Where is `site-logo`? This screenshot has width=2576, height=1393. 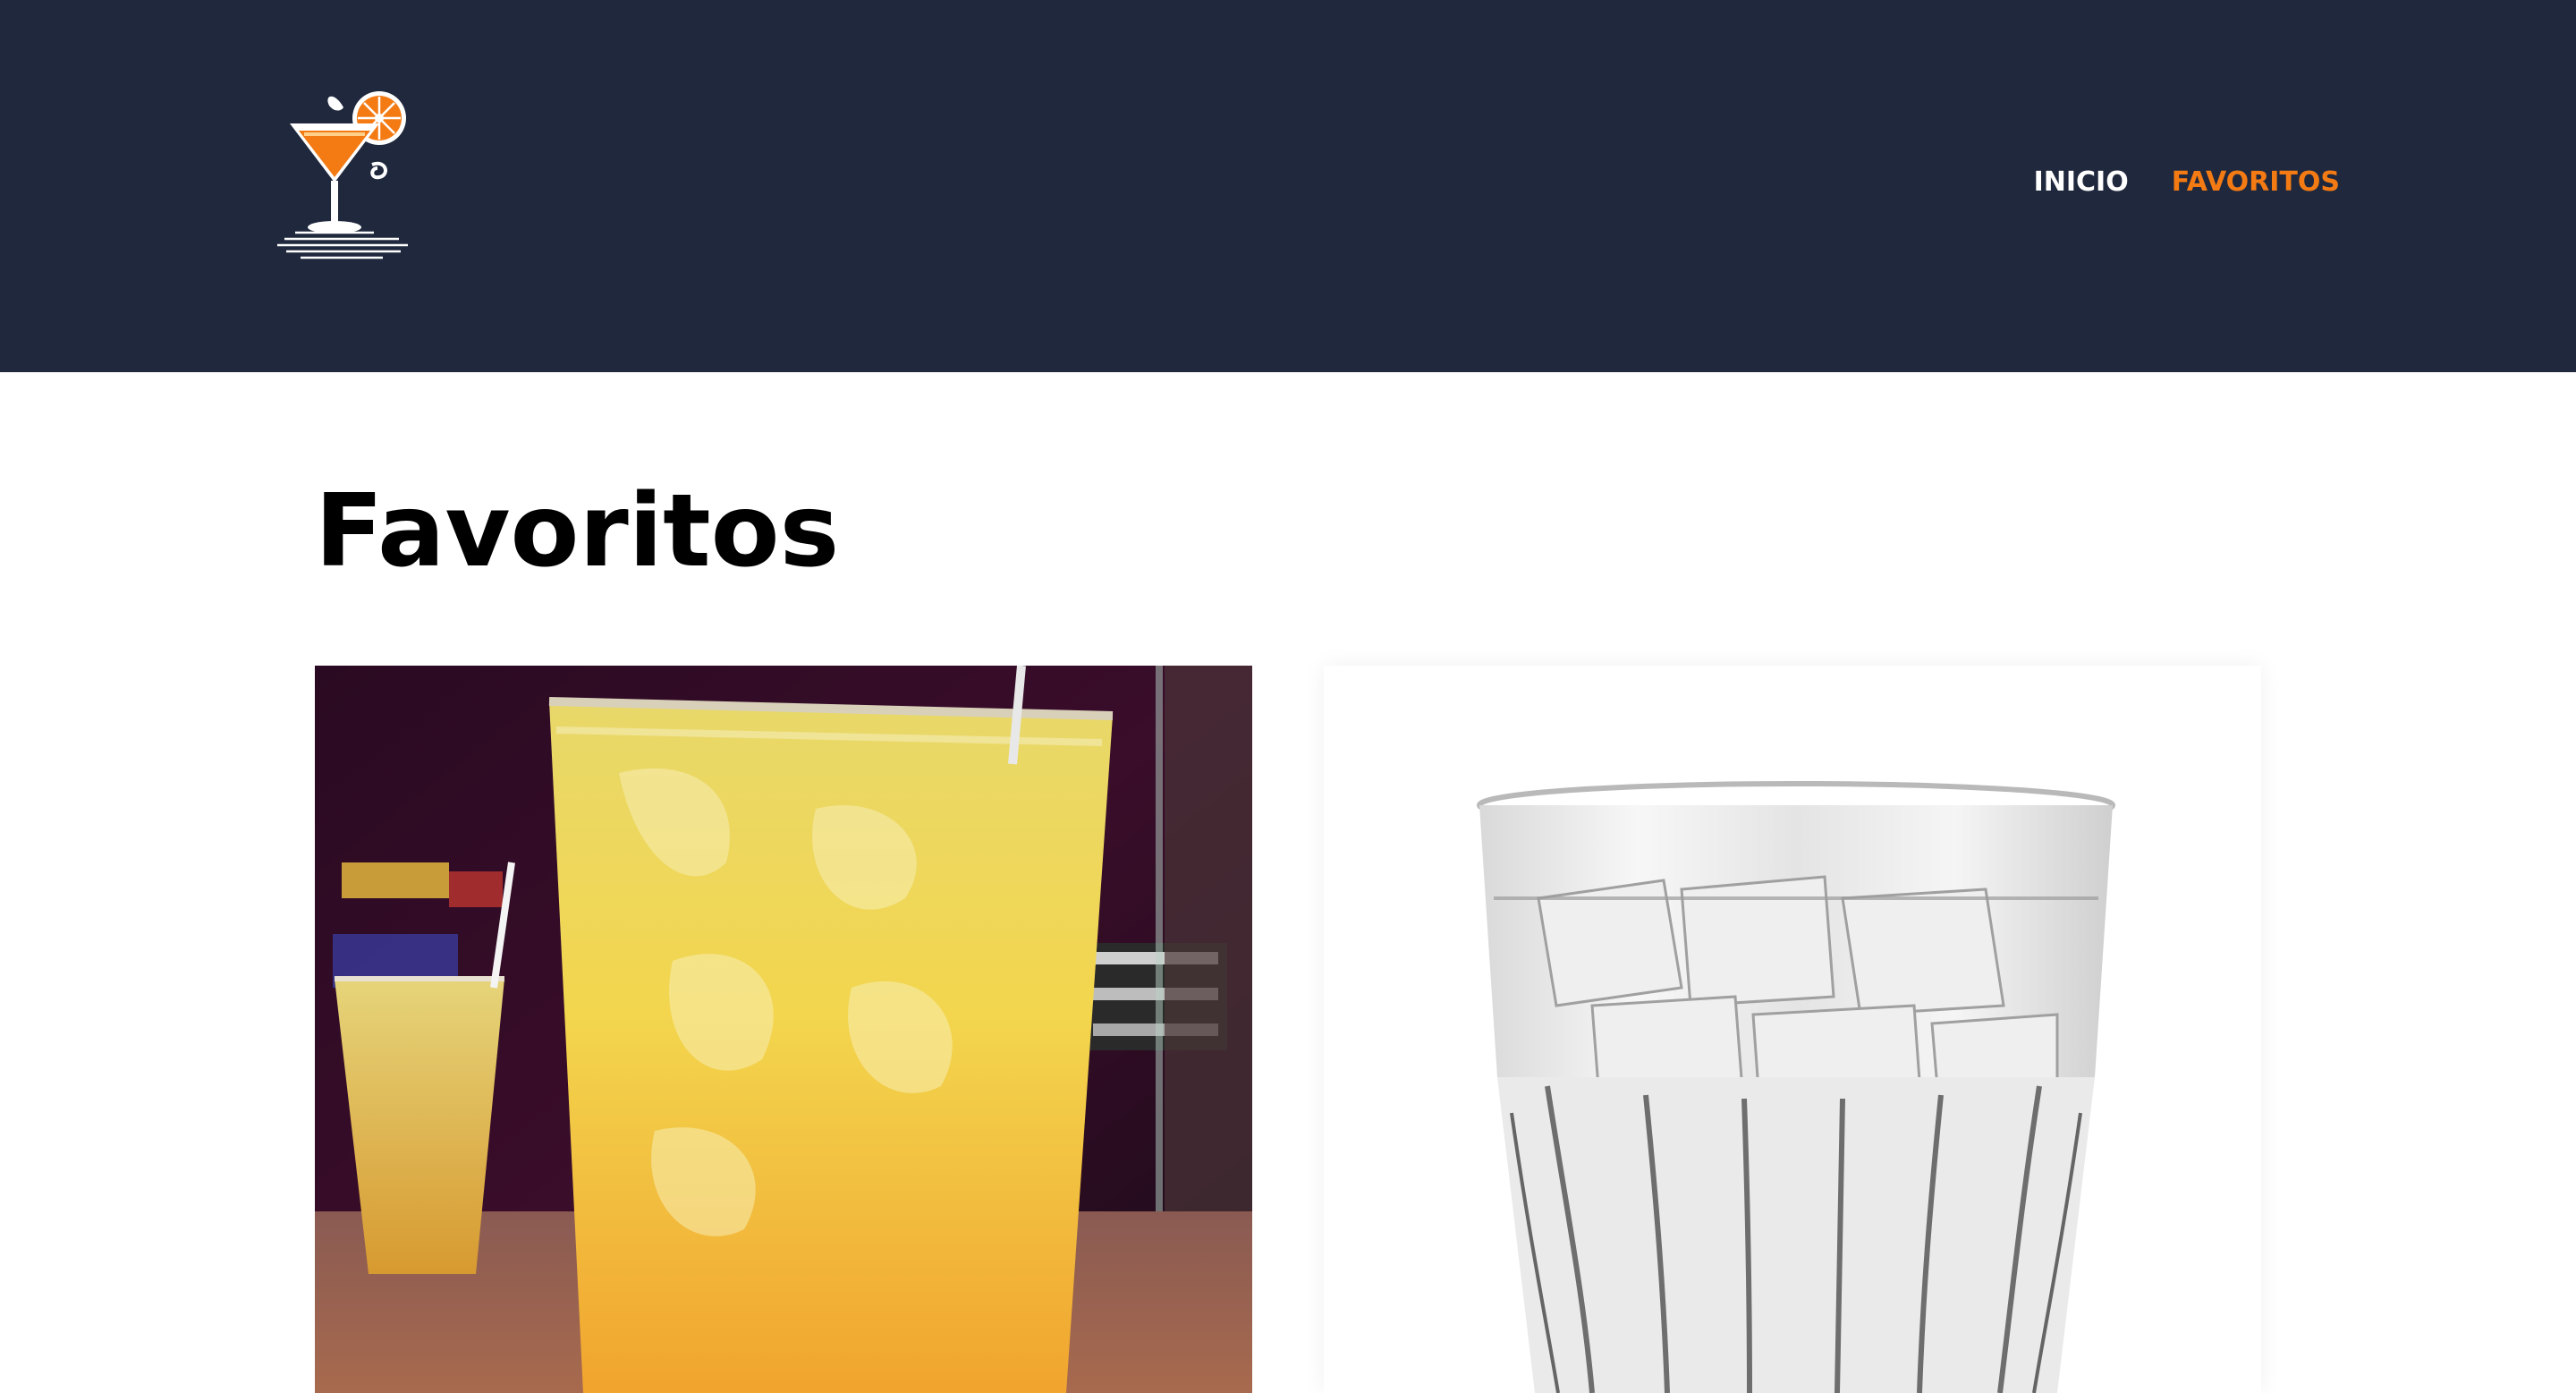
site-logo is located at coordinates (343, 175).